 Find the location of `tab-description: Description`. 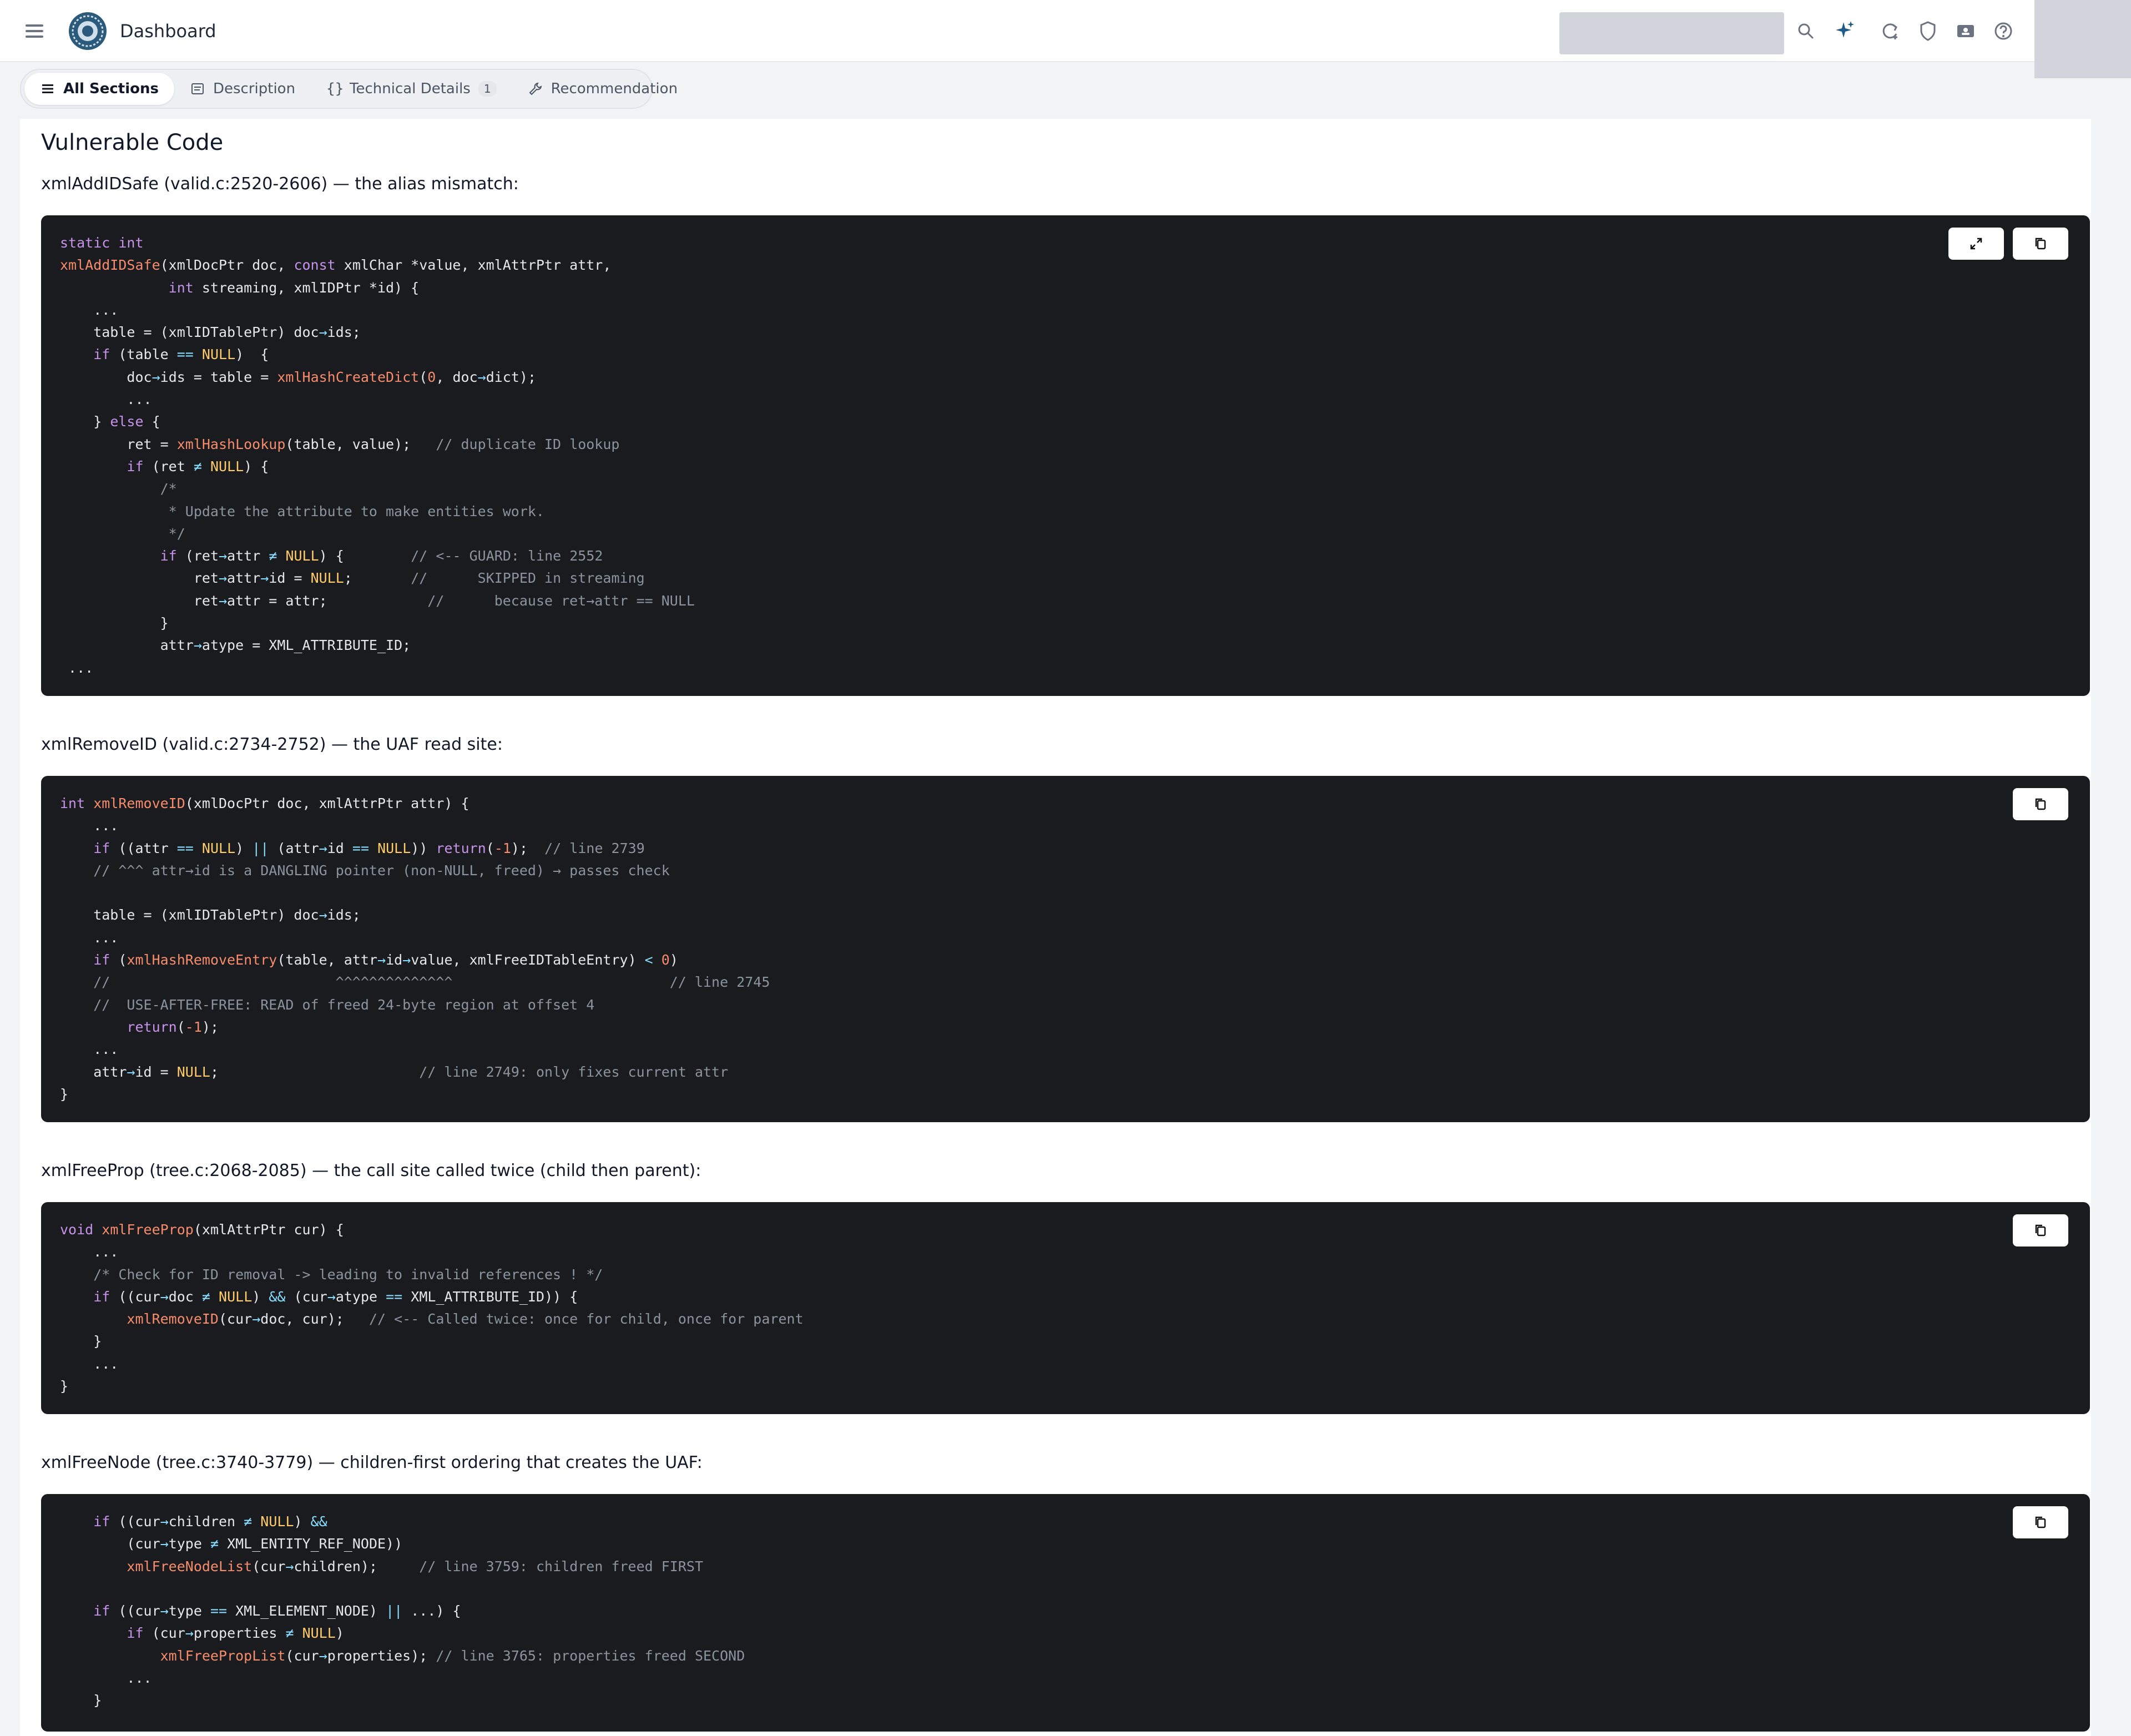

tab-description: Description is located at coordinates (242, 89).